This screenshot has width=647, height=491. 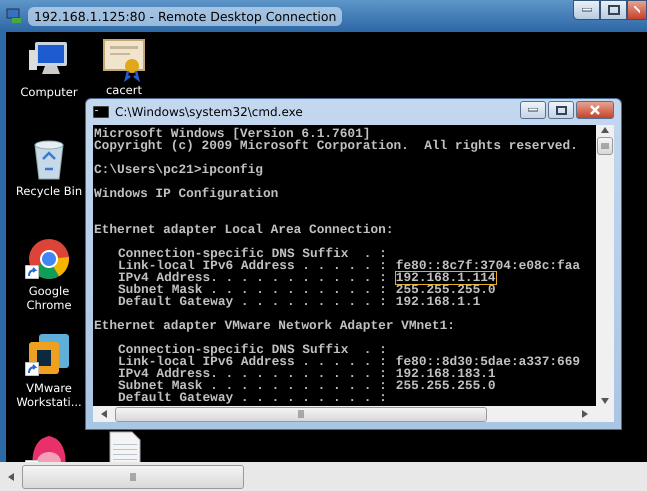 What do you see at coordinates (178, 170) in the screenshot?
I see `console-line: C:\Users\pc21>ipconfig` at bounding box center [178, 170].